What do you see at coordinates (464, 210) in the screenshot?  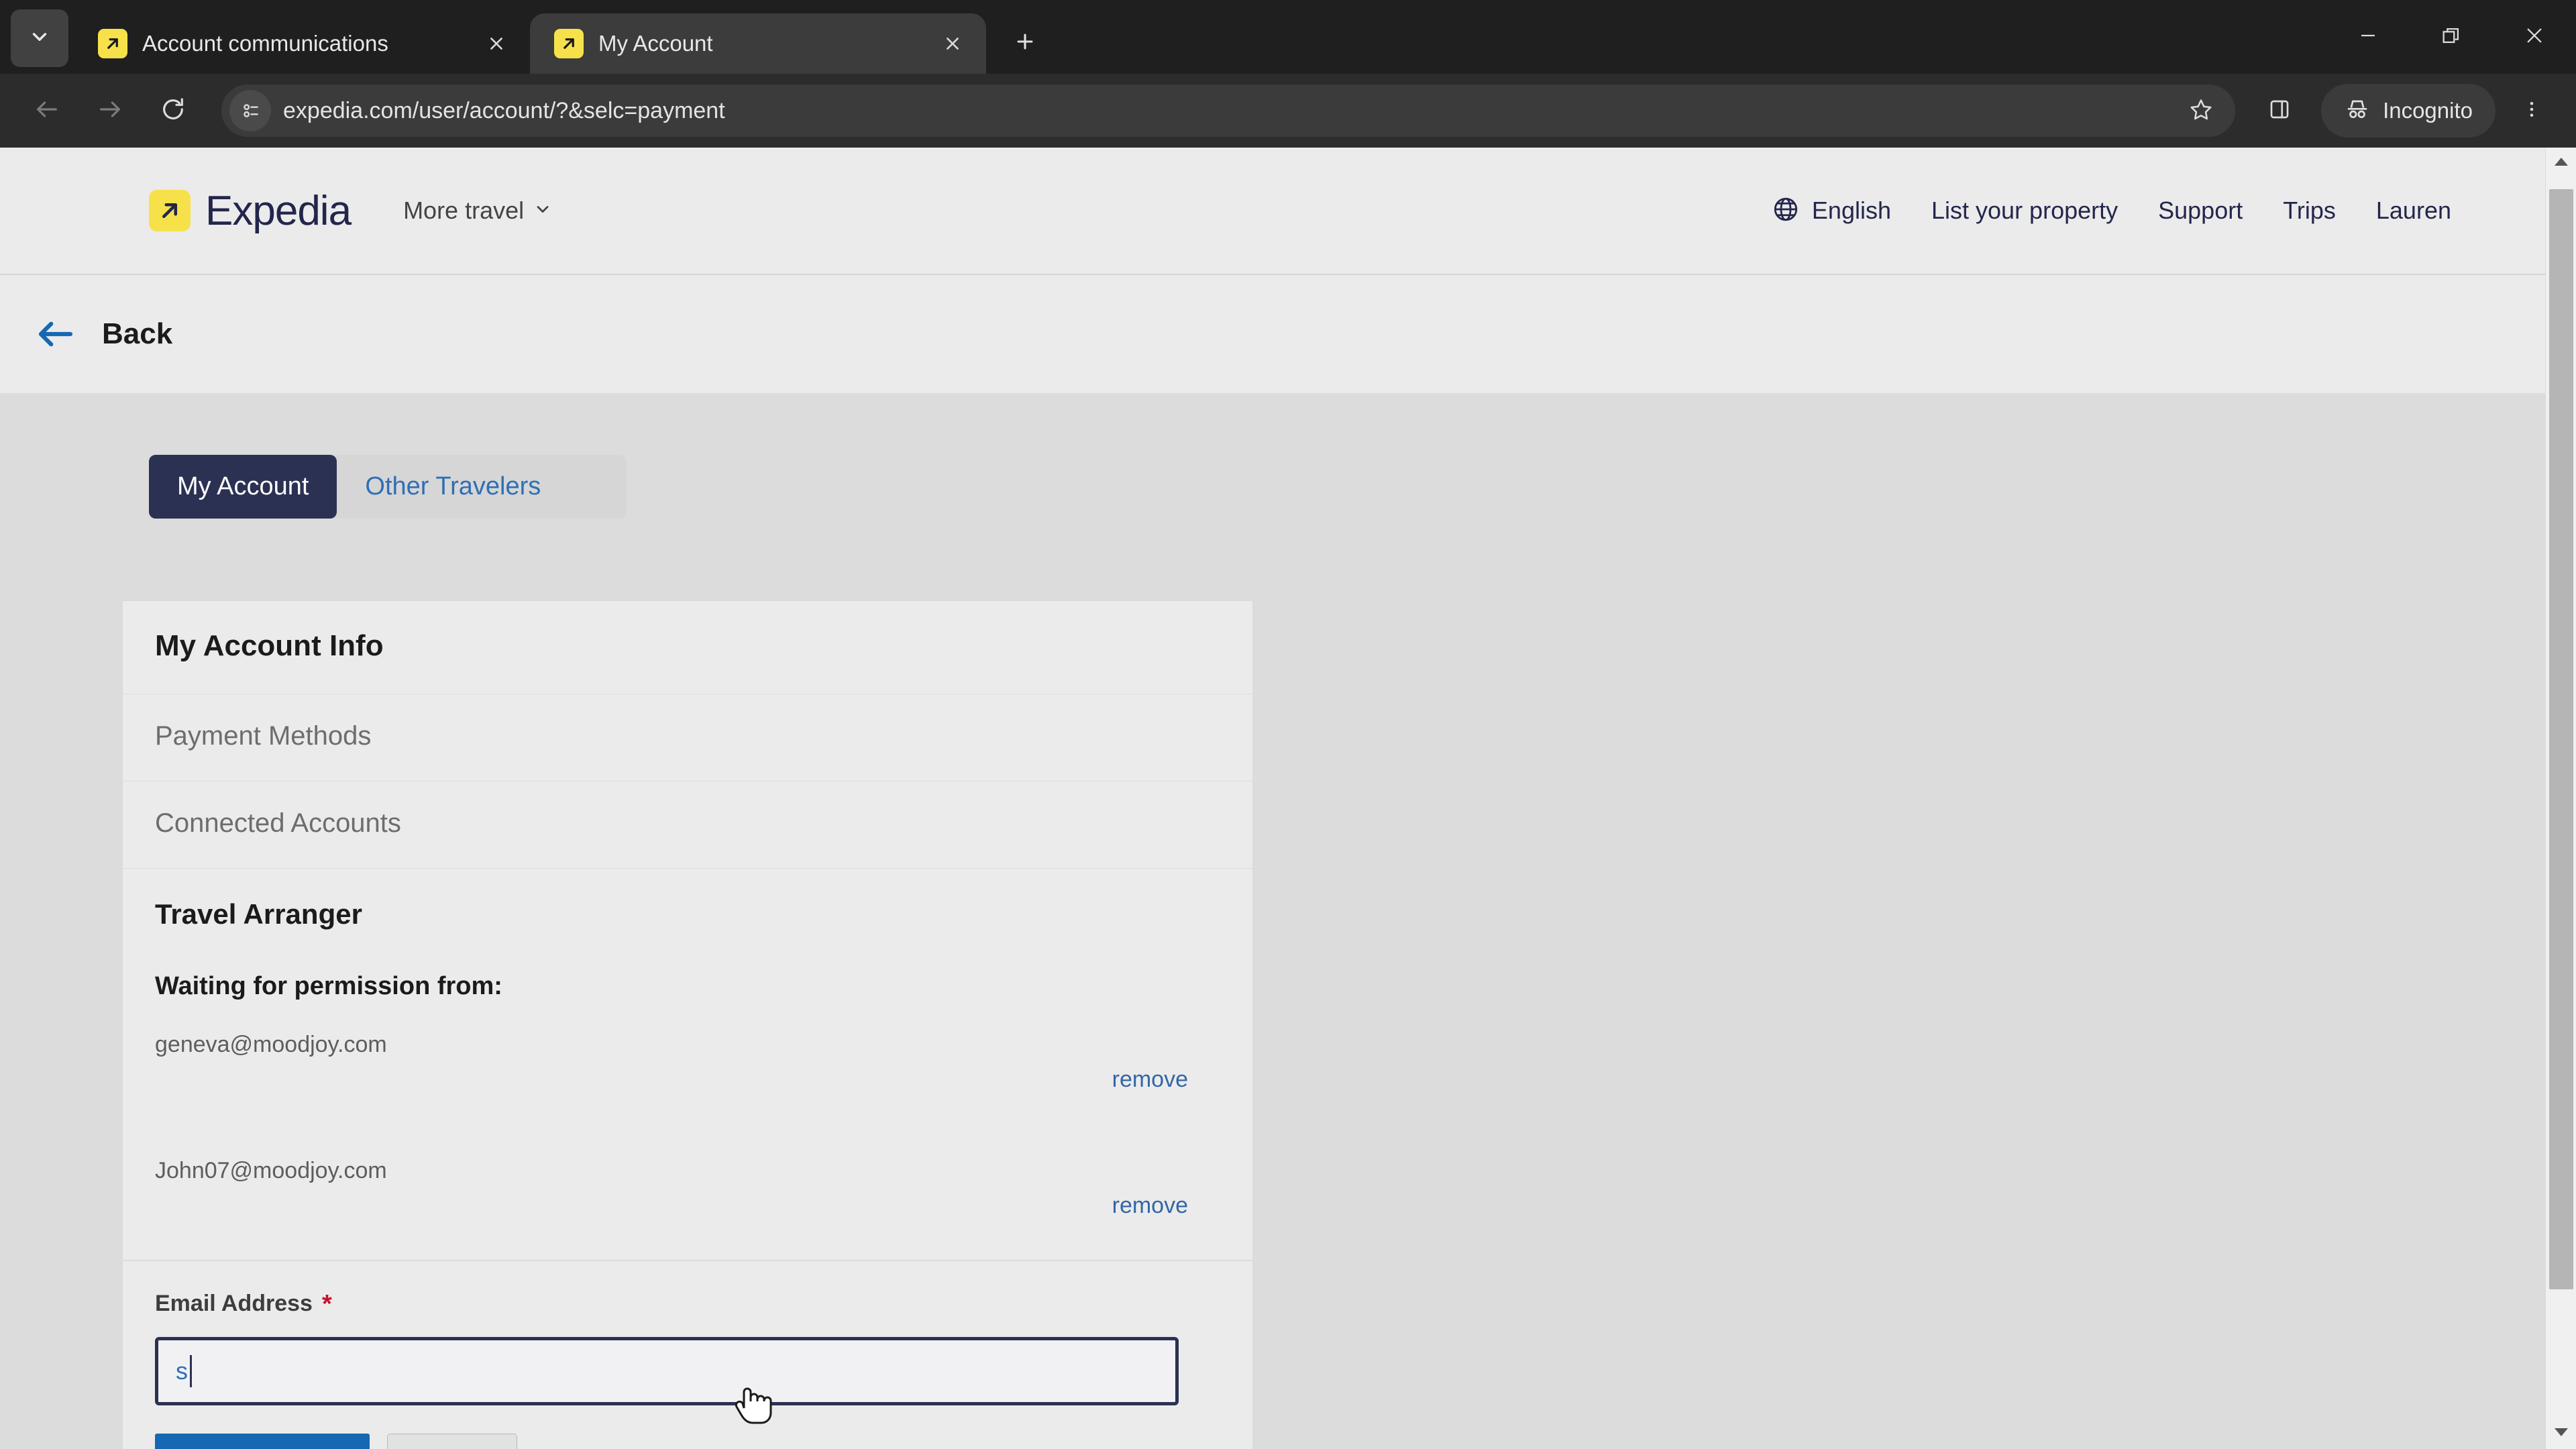 I see `more-travel-label: More travel` at bounding box center [464, 210].